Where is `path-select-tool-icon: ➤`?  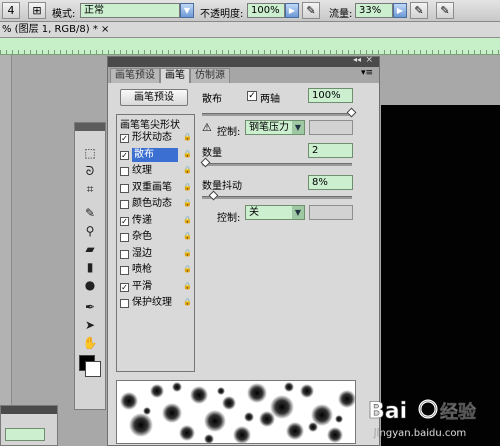 path-select-tool-icon: ➤ is located at coordinates (90, 325).